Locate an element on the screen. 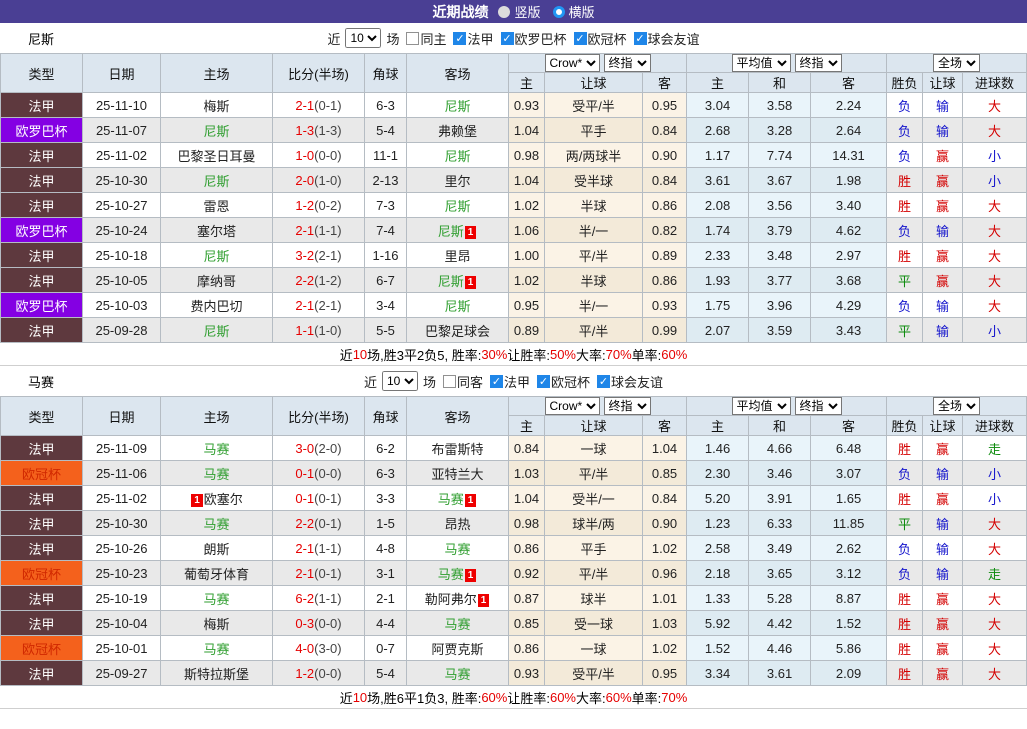 The image size is (1027, 729). fulltime-score: 2-1 is located at coordinates (305, 548).